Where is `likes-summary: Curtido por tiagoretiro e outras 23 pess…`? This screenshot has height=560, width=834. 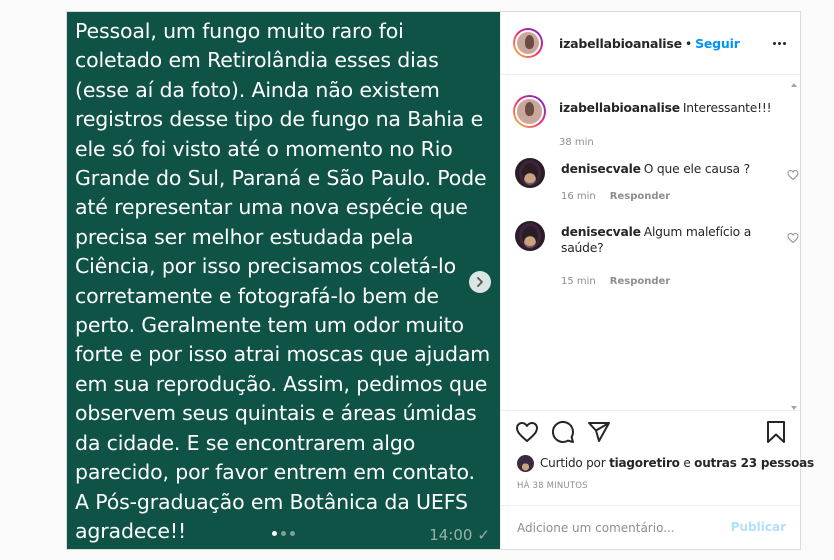
likes-summary: Curtido por tiagoretiro e outras 23 pess… is located at coordinates (665, 463).